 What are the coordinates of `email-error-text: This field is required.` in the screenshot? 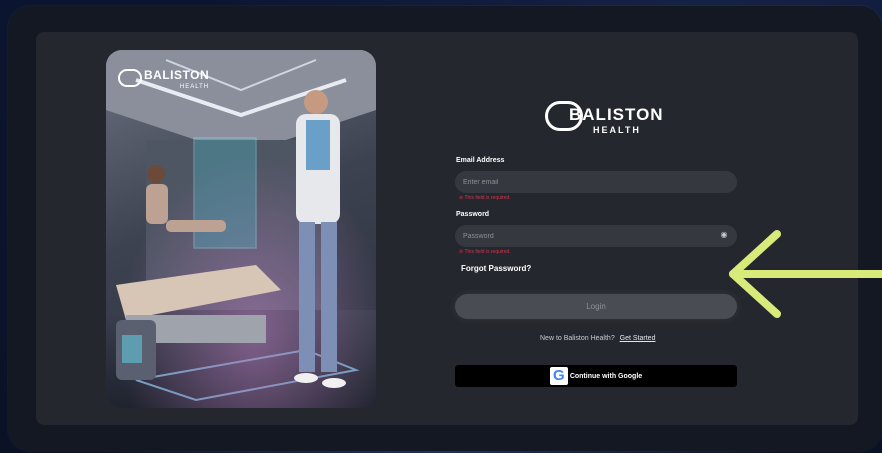 It's located at (487, 198).